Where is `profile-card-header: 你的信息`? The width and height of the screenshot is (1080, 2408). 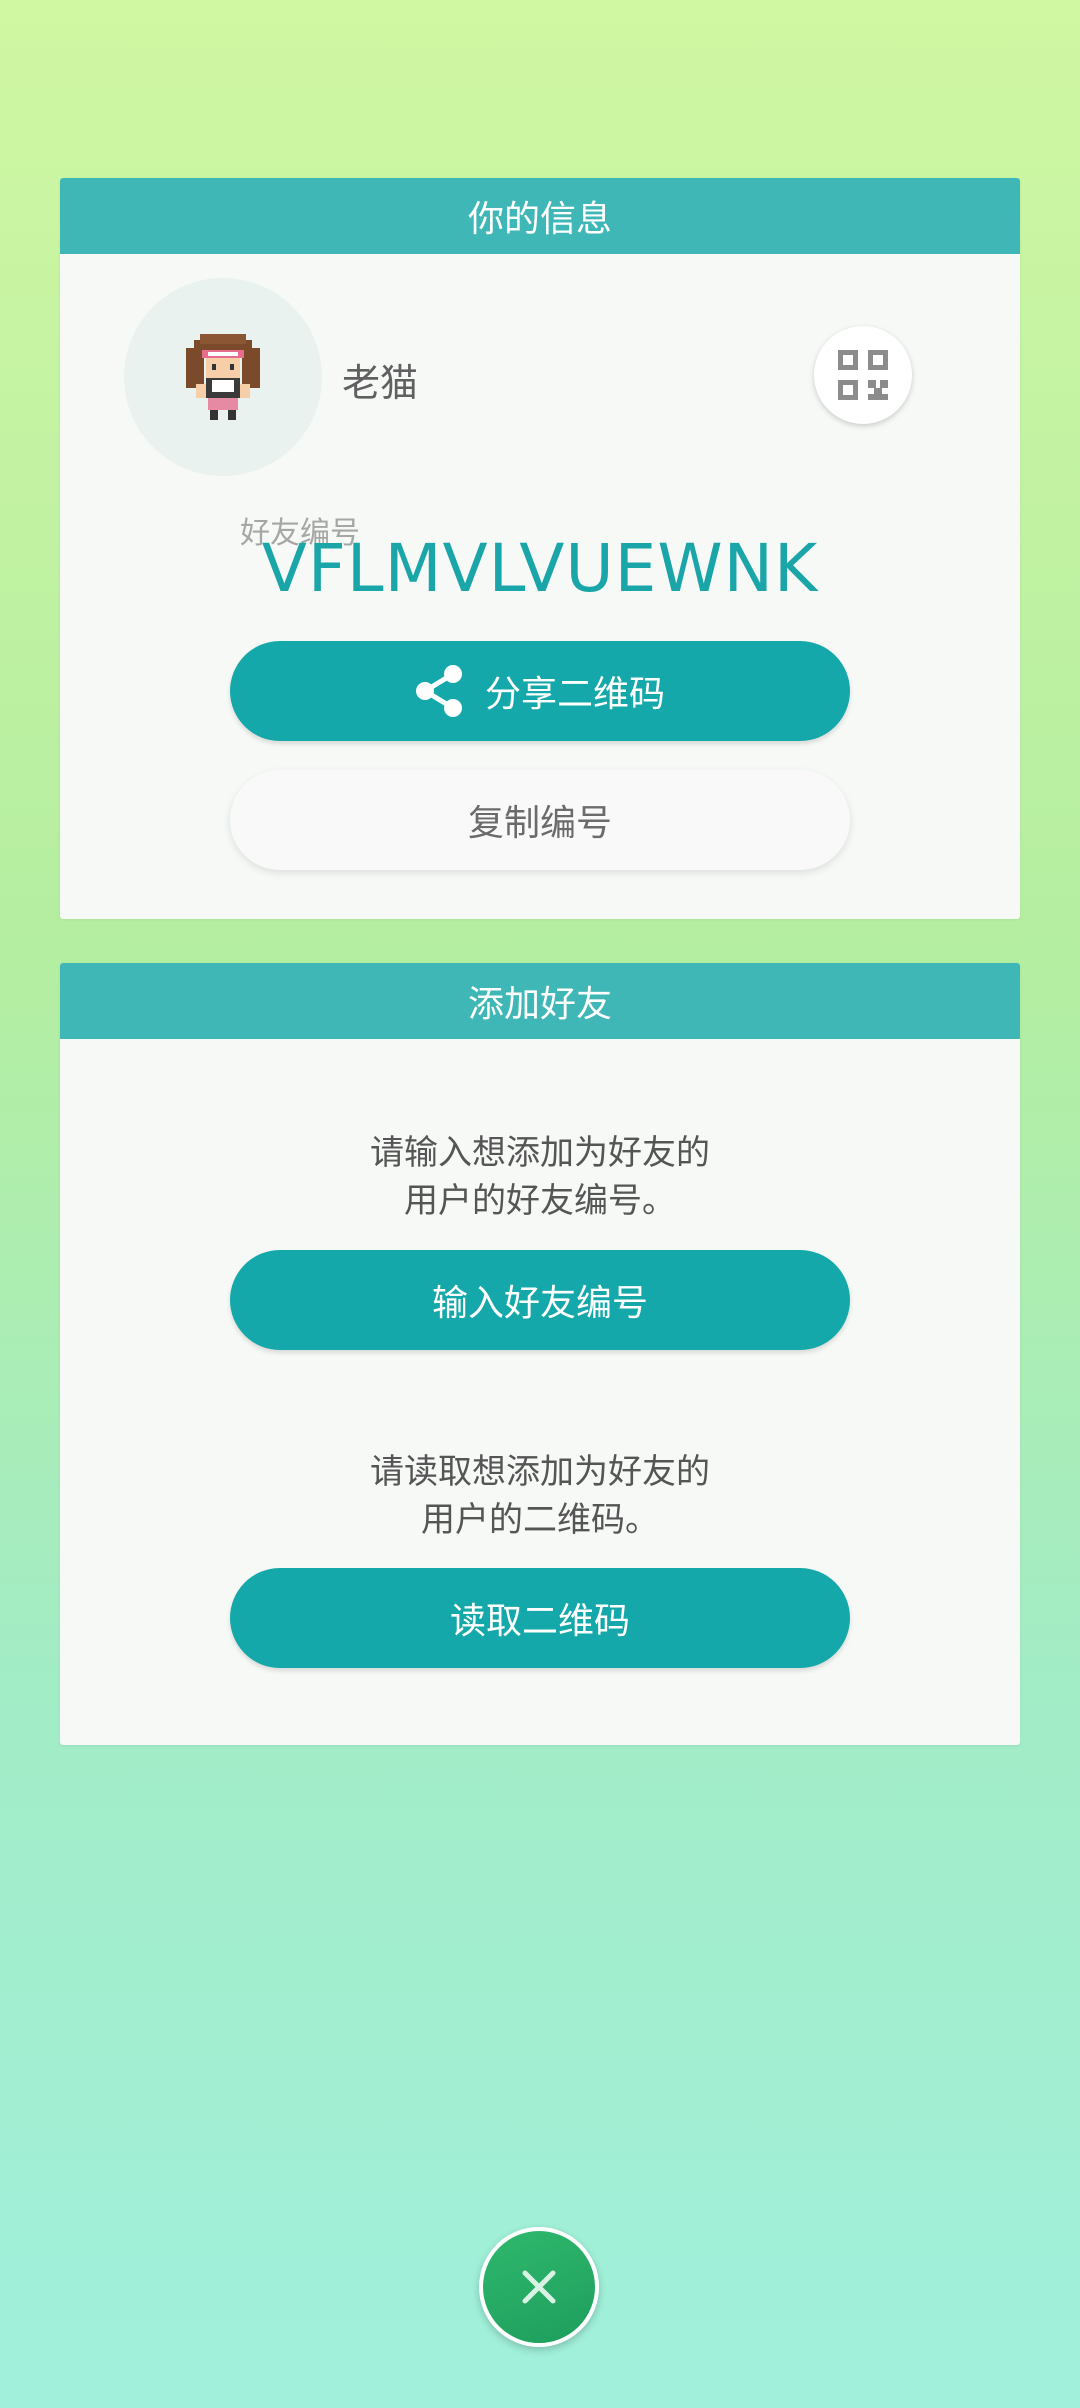
profile-card-header: 你的信息 is located at coordinates (540, 216).